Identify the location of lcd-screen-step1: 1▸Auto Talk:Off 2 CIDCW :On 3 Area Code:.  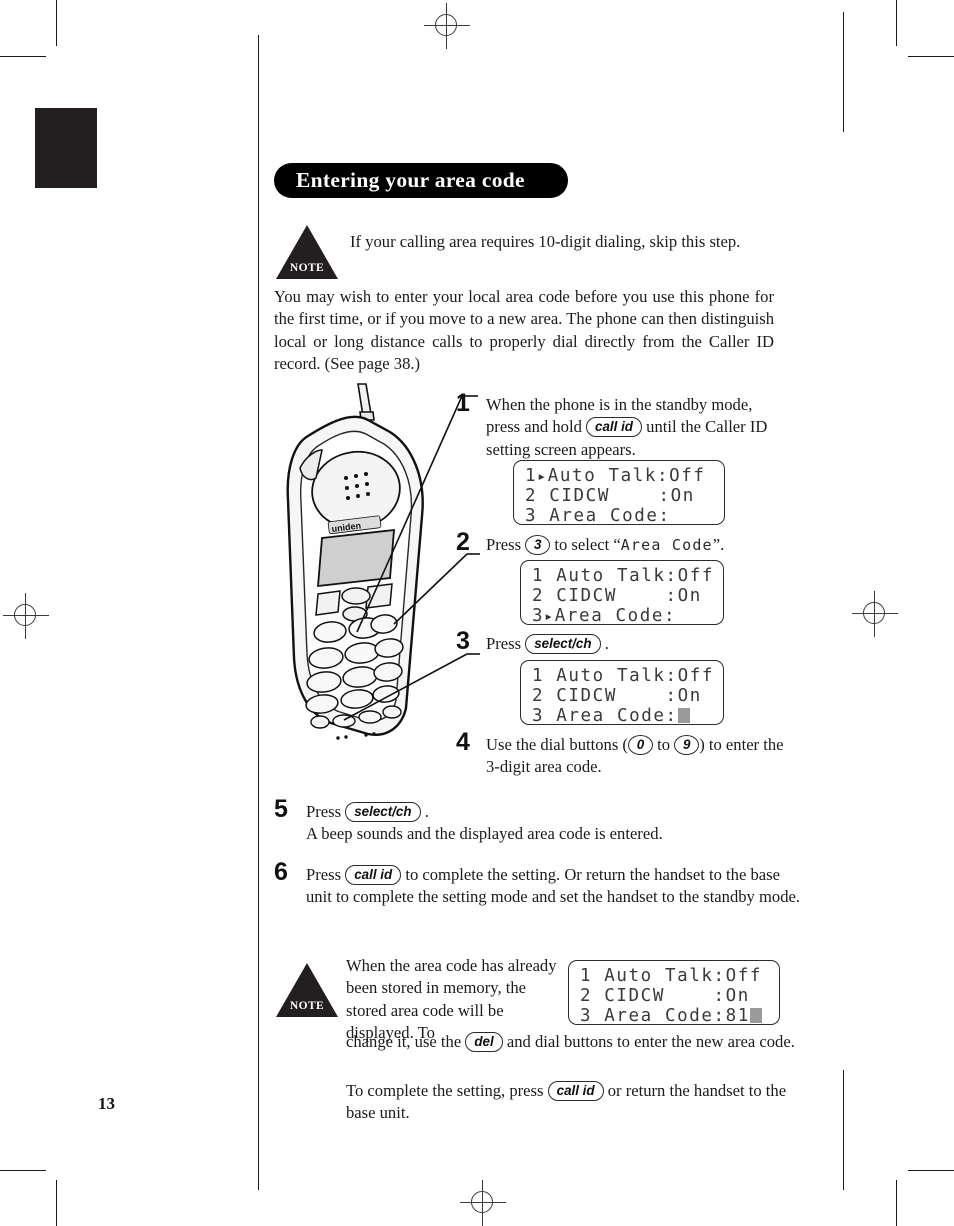
(619, 493).